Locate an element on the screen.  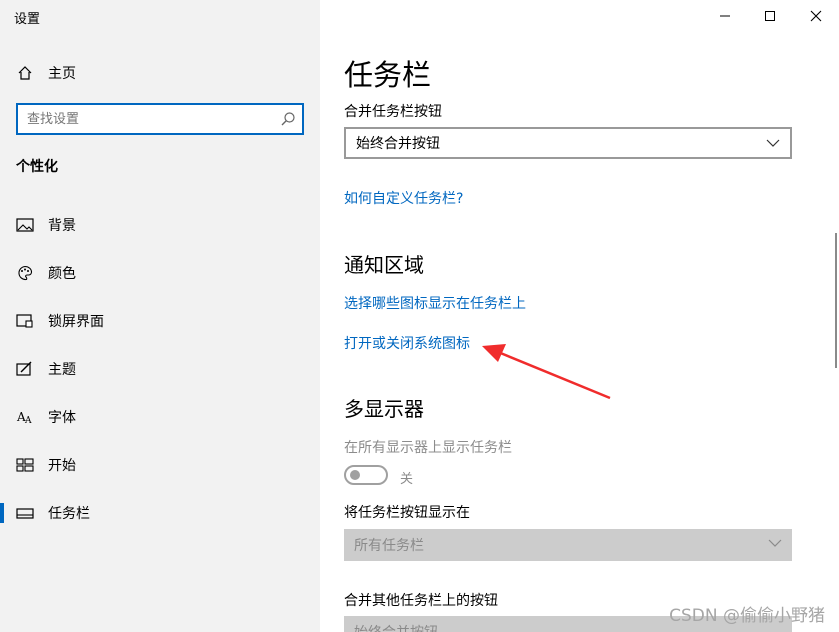
svg-text: A is located at coordinates (28, 420).